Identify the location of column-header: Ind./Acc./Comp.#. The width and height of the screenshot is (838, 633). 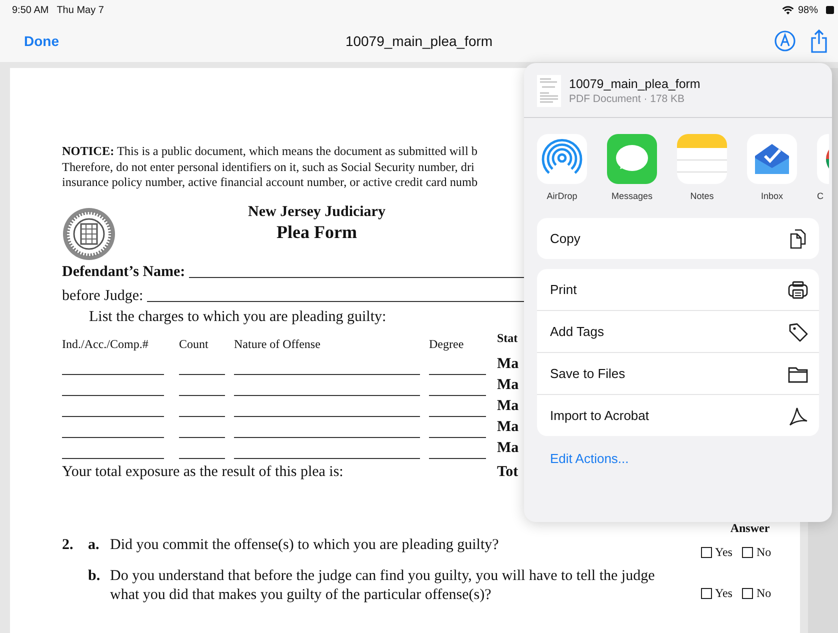
(106, 344).